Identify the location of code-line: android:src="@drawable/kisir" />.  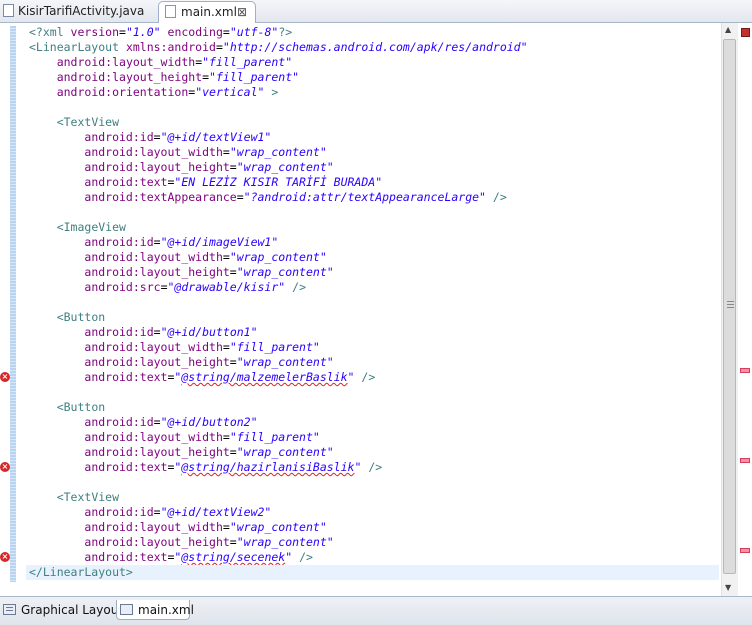
(167, 287).